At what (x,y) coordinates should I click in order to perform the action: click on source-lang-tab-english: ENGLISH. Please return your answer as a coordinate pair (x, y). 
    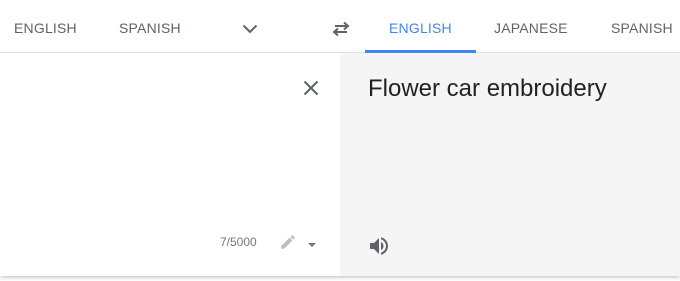
    Looking at the image, I should click on (45, 28).